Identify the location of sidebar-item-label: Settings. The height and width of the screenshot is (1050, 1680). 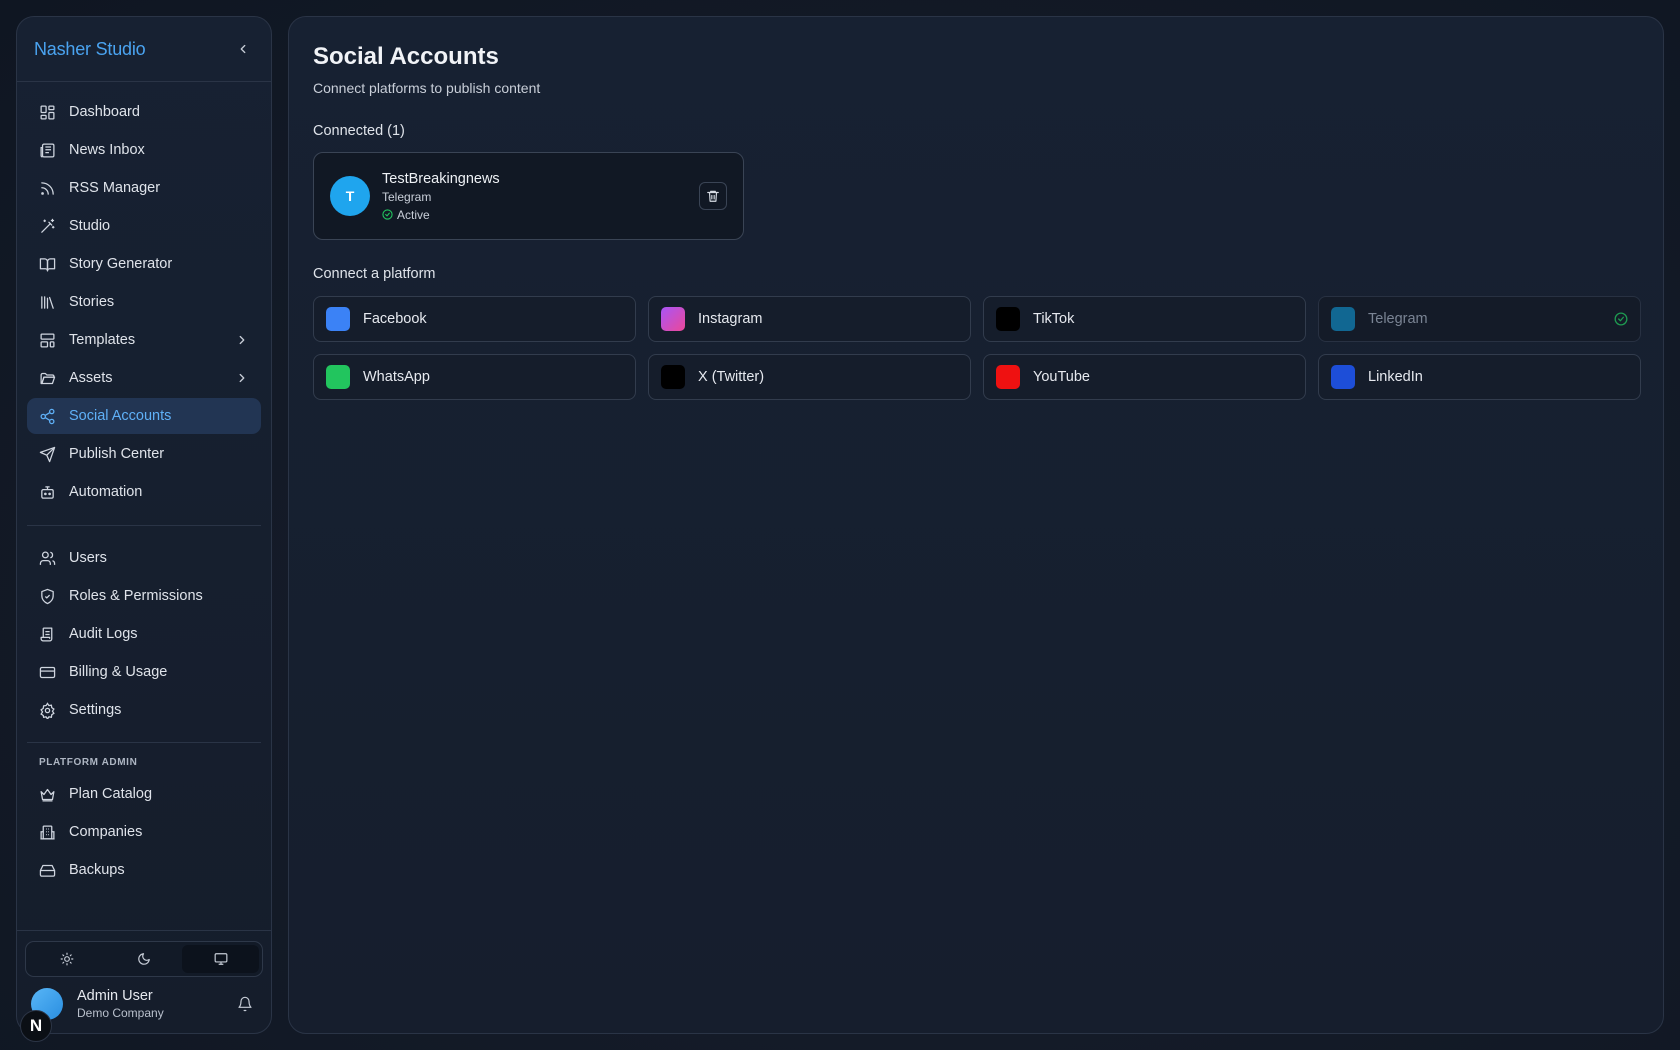
(95, 710).